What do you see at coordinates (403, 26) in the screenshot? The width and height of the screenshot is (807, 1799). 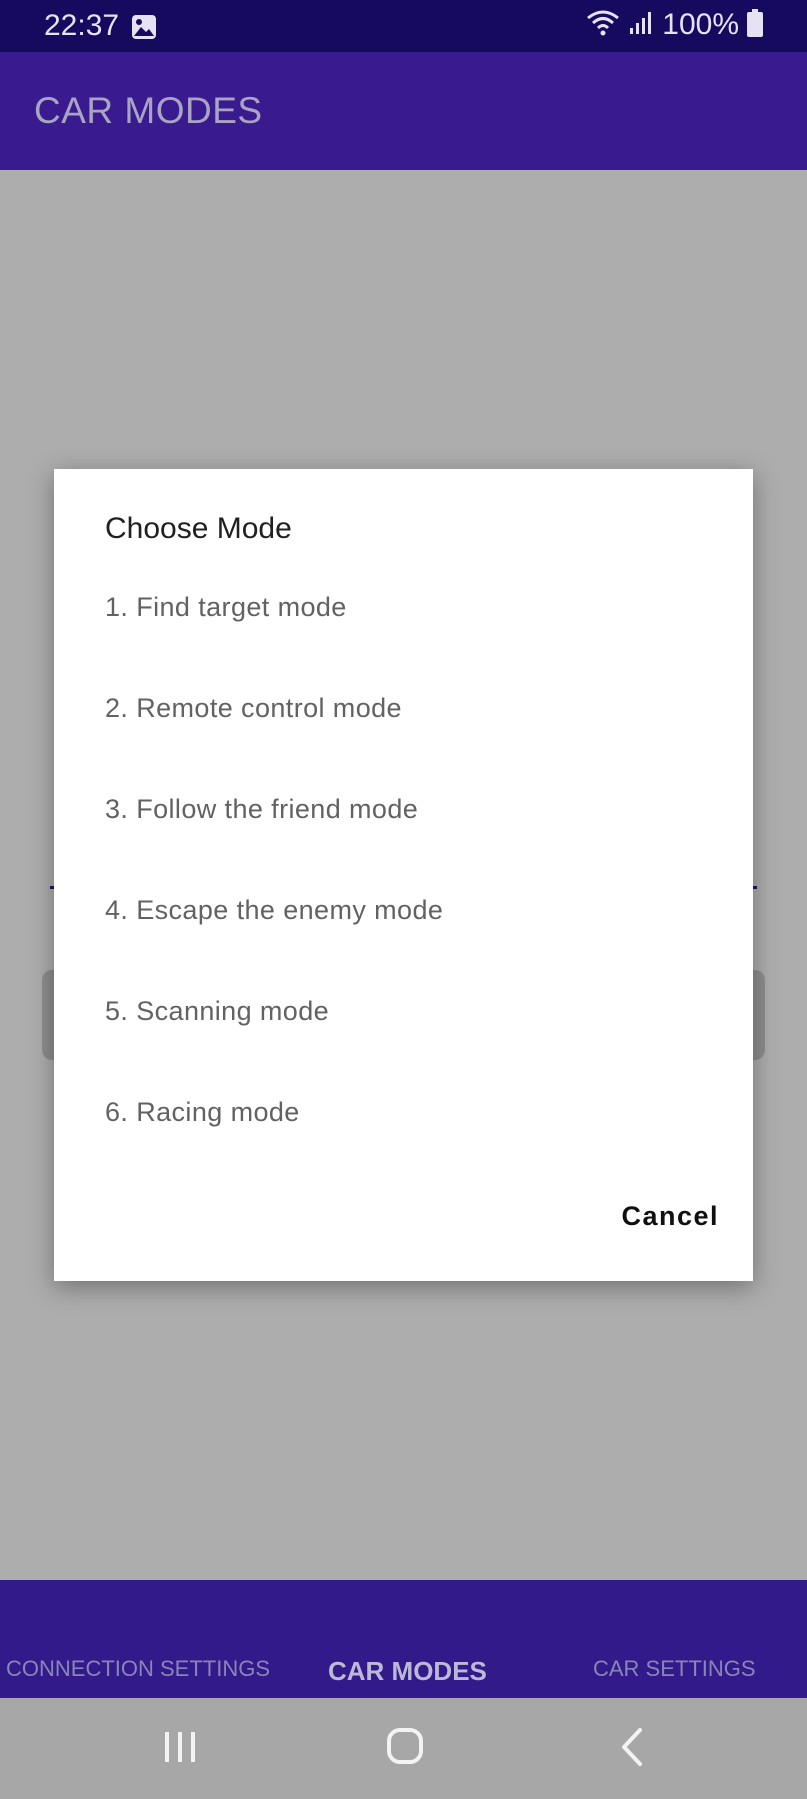 I see `status-bar: 22:37 100%` at bounding box center [403, 26].